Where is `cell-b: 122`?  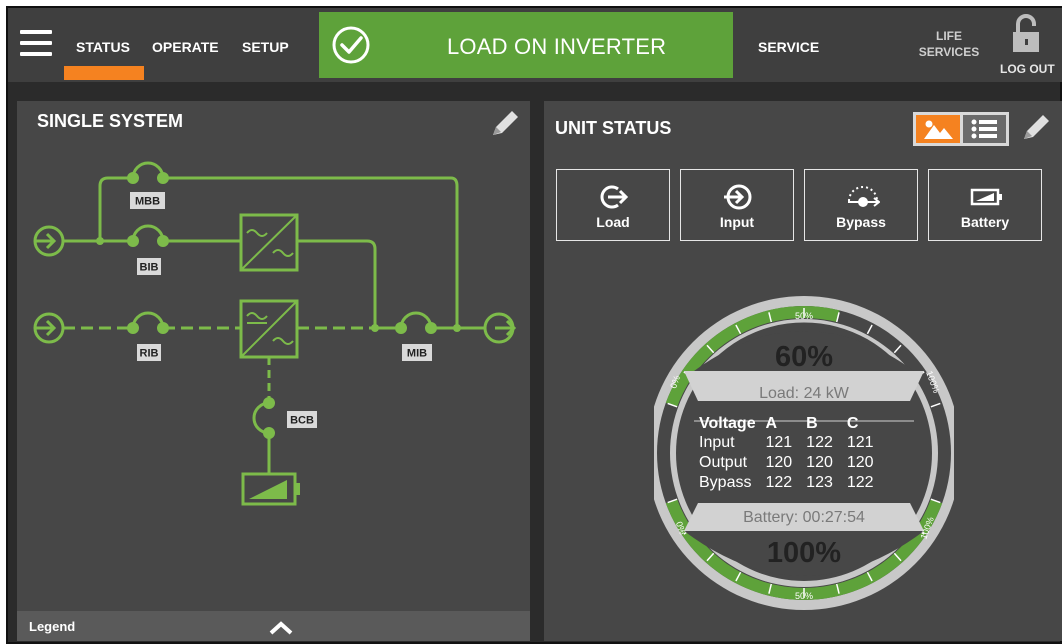 cell-b: 122 is located at coordinates (819, 442).